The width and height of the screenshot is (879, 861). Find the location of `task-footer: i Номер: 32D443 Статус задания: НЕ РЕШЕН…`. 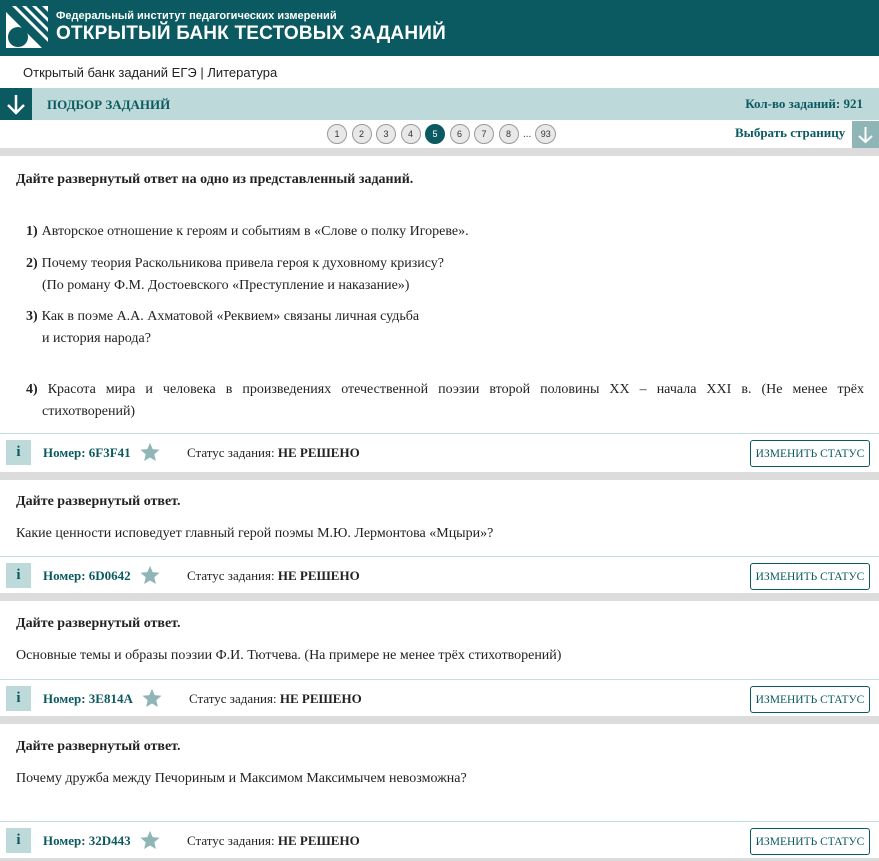

task-footer: i Номер: 32D443 Статус задания: НЕ РЕШЕН… is located at coordinates (439, 840).